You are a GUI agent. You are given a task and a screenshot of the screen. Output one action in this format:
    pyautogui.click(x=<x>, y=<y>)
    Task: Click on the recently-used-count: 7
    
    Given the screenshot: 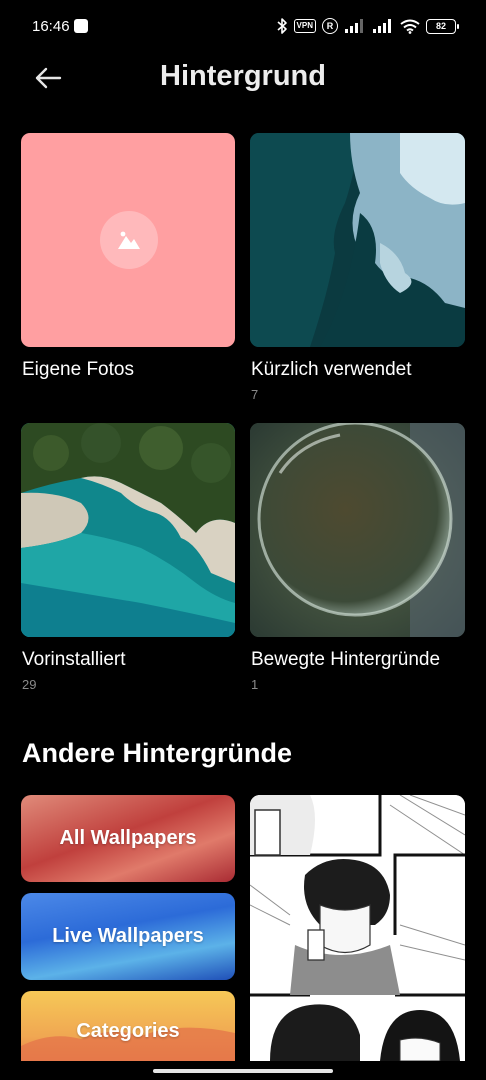 What is the action you would take?
    pyautogui.click(x=255, y=394)
    